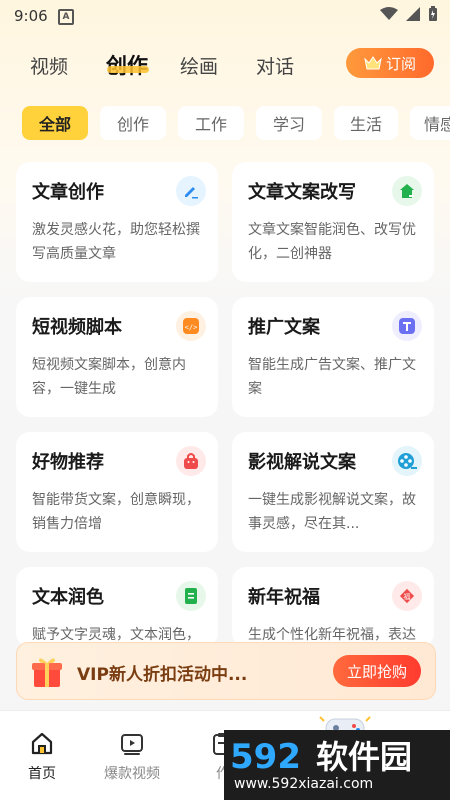 This screenshot has height=801, width=450. What do you see at coordinates (400, 63) in the screenshot?
I see `subscribe-label: 订阅` at bounding box center [400, 63].